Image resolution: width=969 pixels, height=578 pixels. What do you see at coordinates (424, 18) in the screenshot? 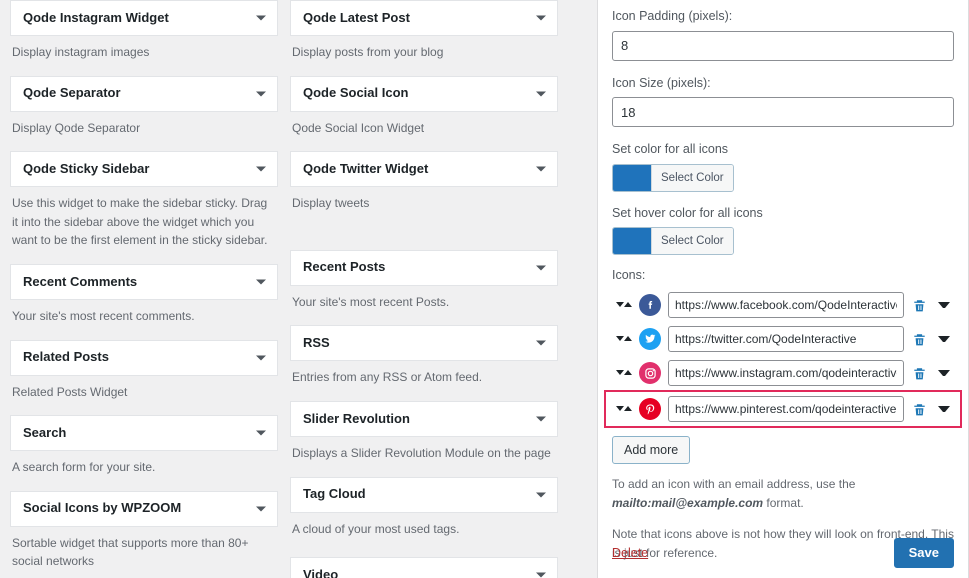
I see `widget-card-qode-latest-post: Qode Latest Post` at bounding box center [424, 18].